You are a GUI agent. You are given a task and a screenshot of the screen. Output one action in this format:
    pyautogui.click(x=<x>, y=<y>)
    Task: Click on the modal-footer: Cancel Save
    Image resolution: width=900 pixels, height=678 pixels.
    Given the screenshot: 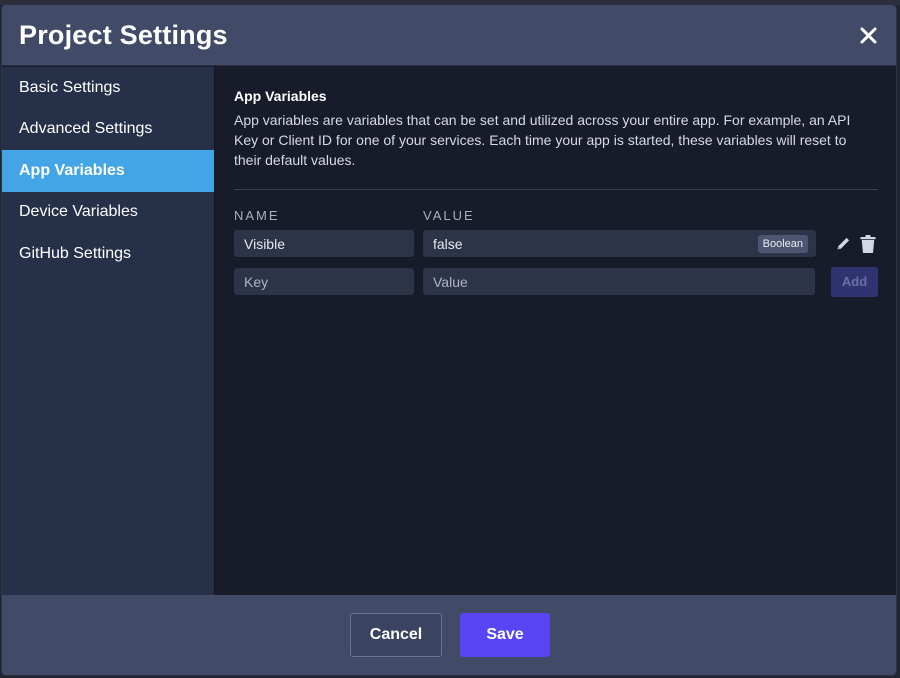 What is the action you would take?
    pyautogui.click(x=449, y=635)
    